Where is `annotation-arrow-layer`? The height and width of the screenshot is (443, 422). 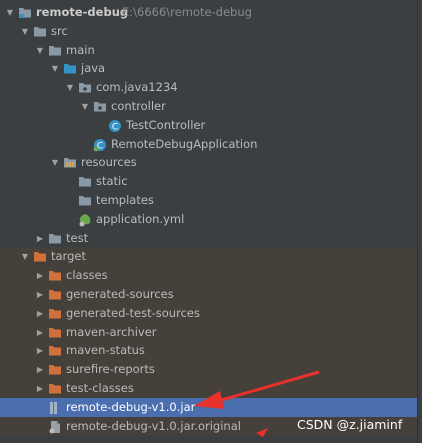 annotation-arrow-layer is located at coordinates (257, 403).